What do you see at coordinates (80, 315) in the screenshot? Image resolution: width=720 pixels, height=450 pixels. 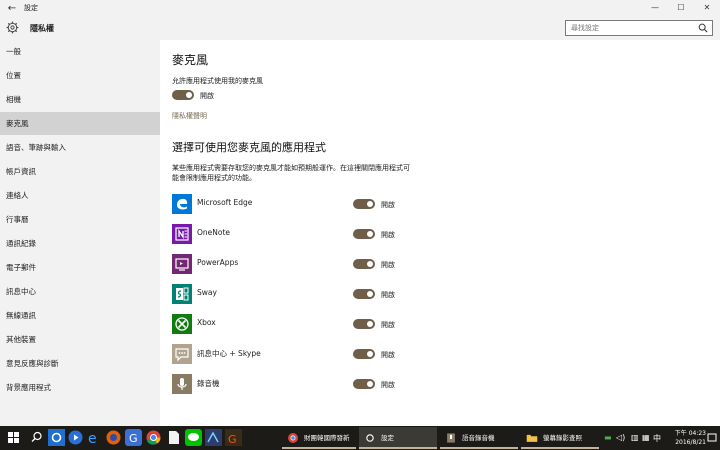 I see `sidebar-item-radios: 無線通訊` at bounding box center [80, 315].